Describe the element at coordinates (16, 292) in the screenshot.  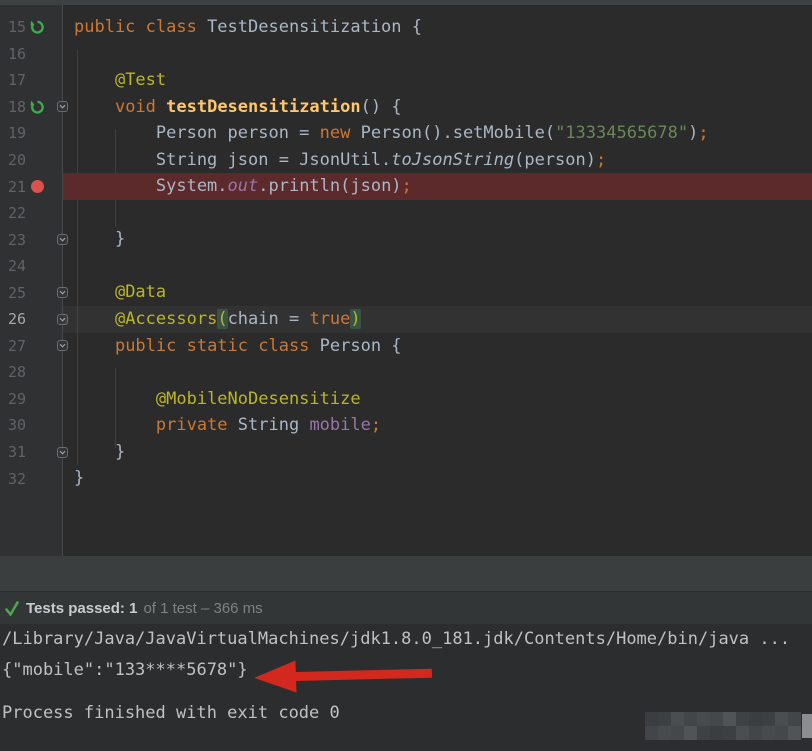
I see `line-number: 25` at that location.